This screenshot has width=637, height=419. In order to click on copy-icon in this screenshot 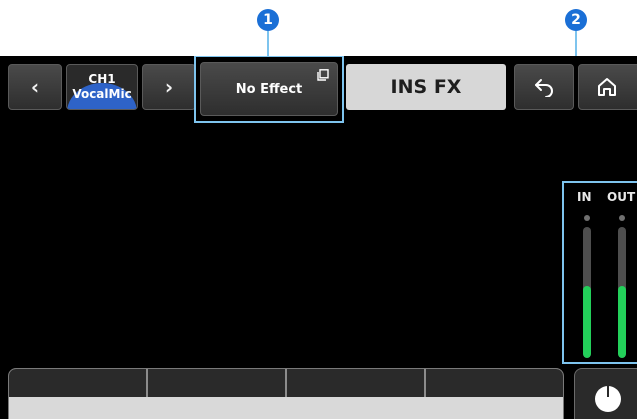, I will do `click(323, 75)`.